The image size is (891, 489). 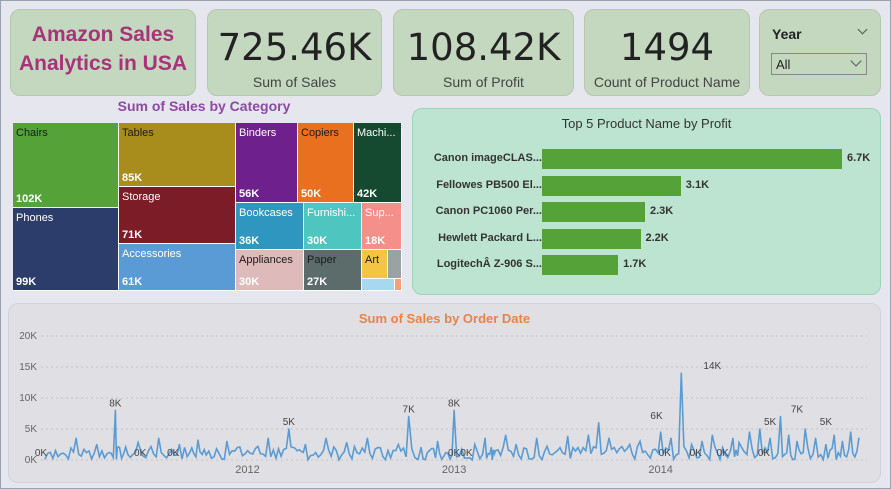 What do you see at coordinates (409, 410) in the screenshot?
I see `data-label: 7K` at bounding box center [409, 410].